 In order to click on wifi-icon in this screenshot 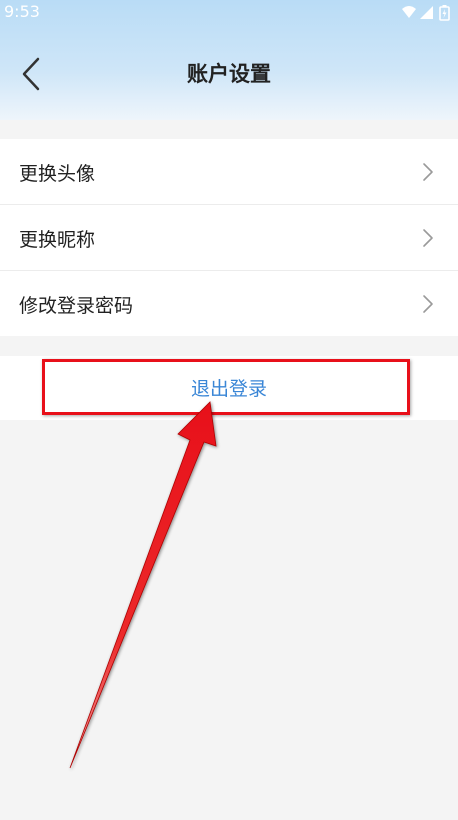, I will do `click(409, 12)`.